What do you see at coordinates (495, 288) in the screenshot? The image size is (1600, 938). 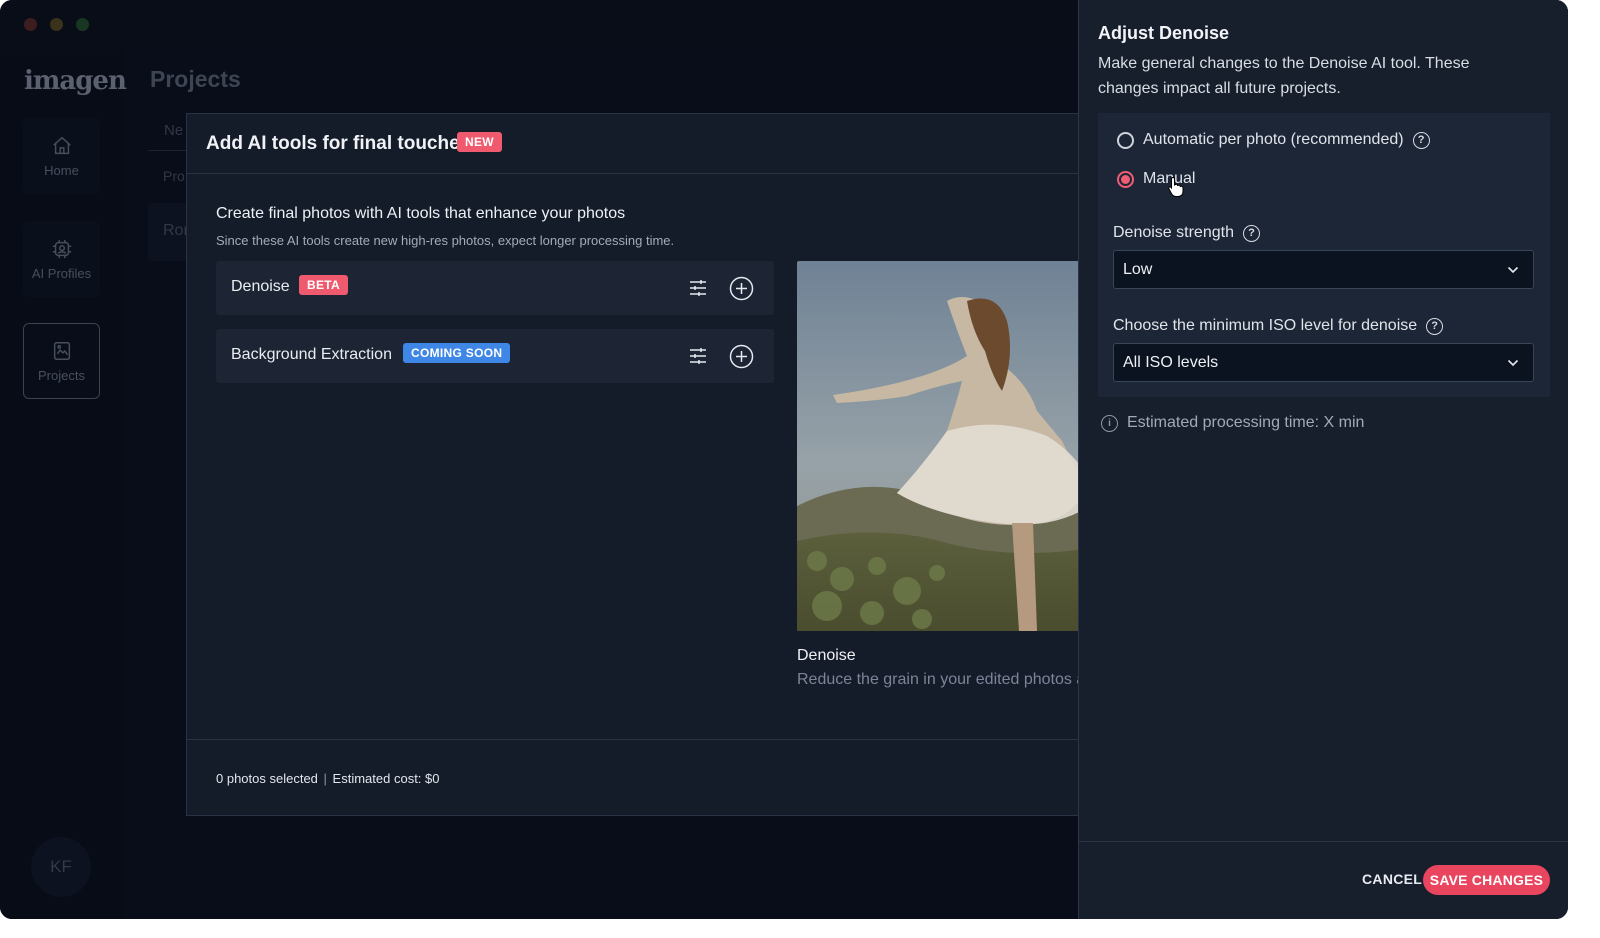 I see `tool-row-denoise: Denoise BETA` at bounding box center [495, 288].